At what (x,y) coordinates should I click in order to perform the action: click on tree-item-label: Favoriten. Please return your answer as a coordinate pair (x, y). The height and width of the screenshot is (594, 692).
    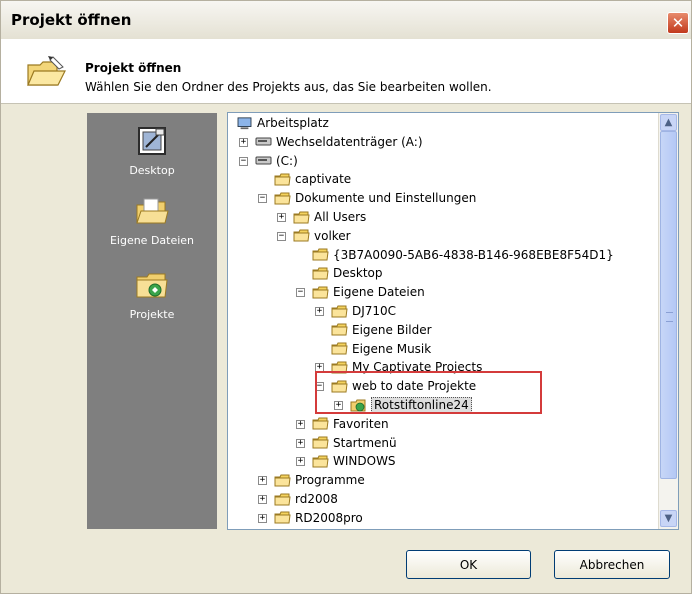
    Looking at the image, I should click on (361, 423).